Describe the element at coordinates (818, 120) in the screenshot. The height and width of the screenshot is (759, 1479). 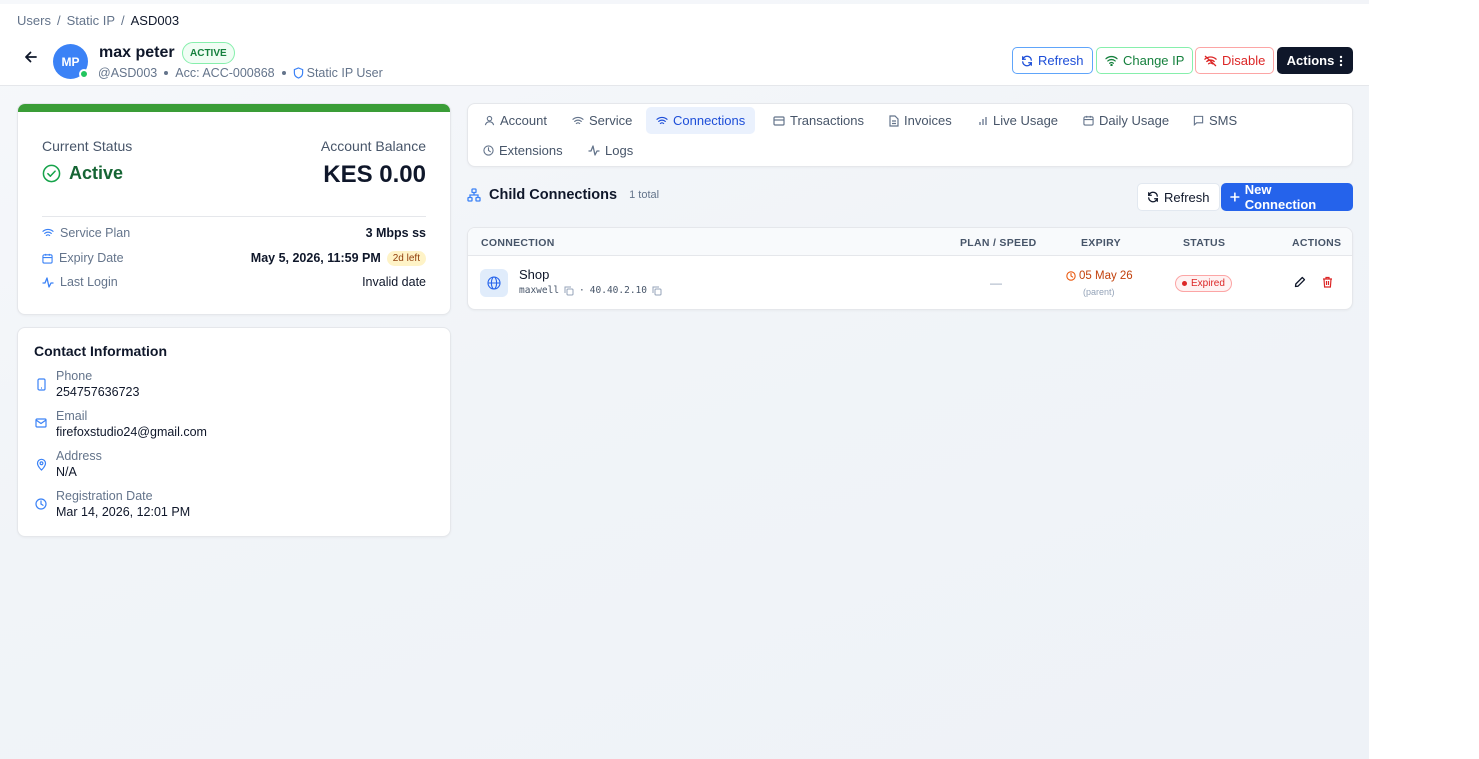
I see `tab-transactions: Transactions` at that location.